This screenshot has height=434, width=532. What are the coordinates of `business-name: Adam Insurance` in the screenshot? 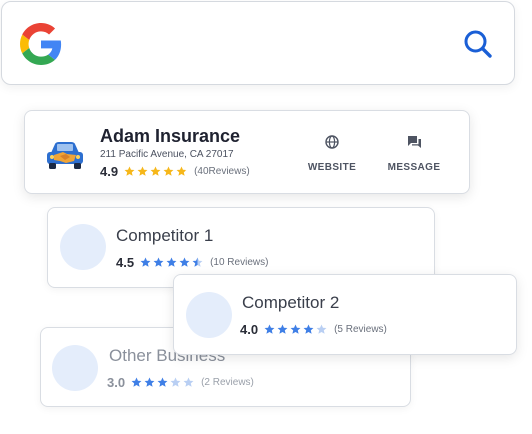 It's located at (170, 136).